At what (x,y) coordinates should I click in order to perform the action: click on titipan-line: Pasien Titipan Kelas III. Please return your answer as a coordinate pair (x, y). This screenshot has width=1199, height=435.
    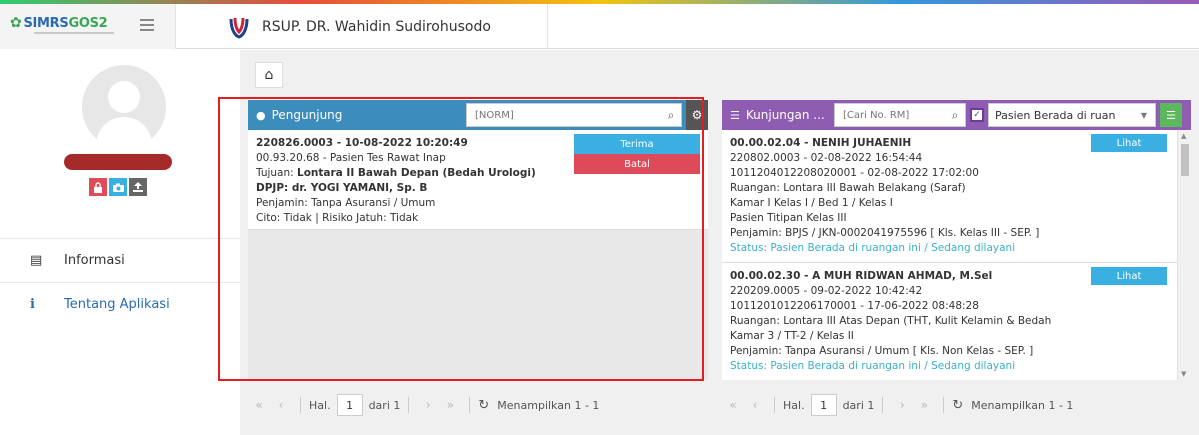
    Looking at the image, I should click on (788, 218).